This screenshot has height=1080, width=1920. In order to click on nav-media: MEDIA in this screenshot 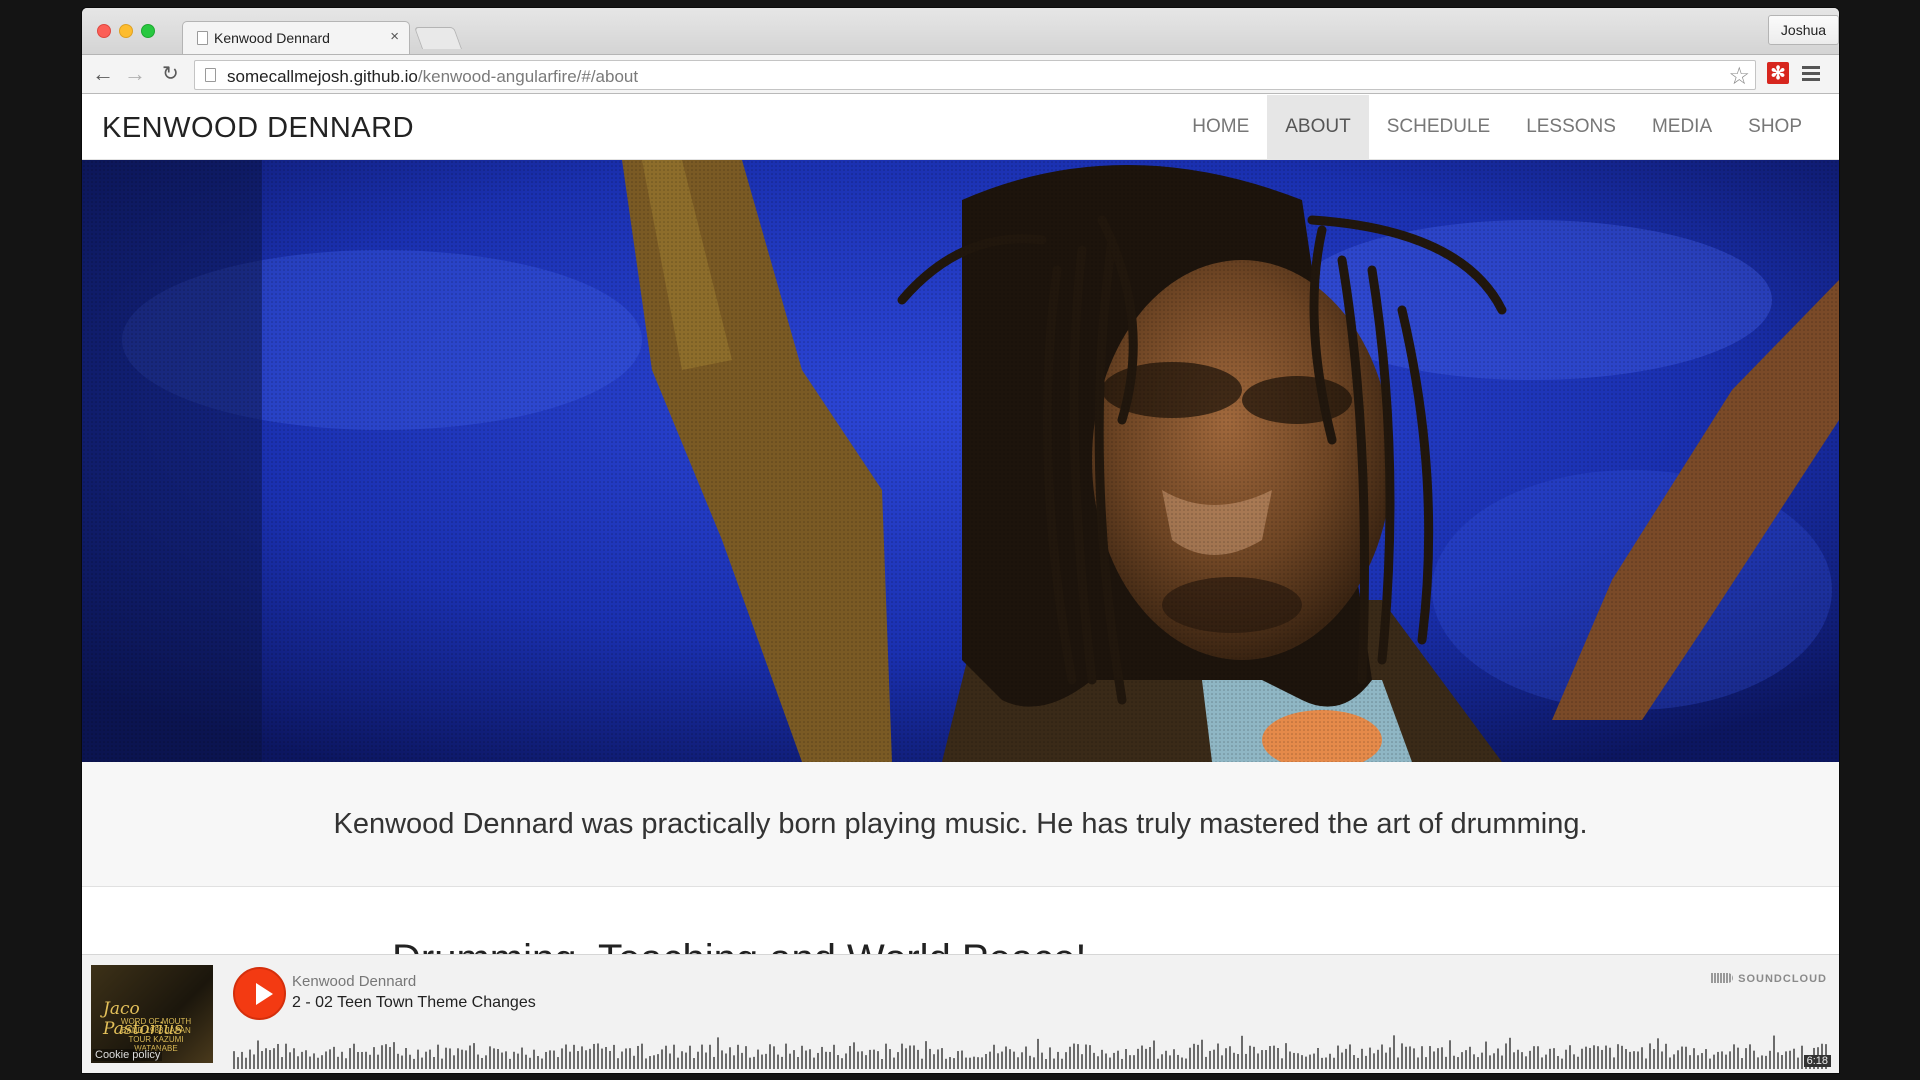, I will do `click(1682, 127)`.